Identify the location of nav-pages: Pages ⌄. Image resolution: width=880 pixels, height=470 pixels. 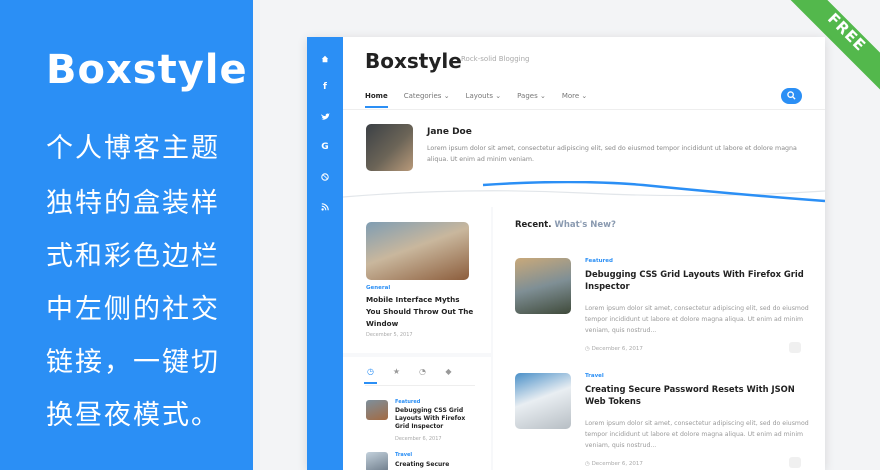
(531, 100).